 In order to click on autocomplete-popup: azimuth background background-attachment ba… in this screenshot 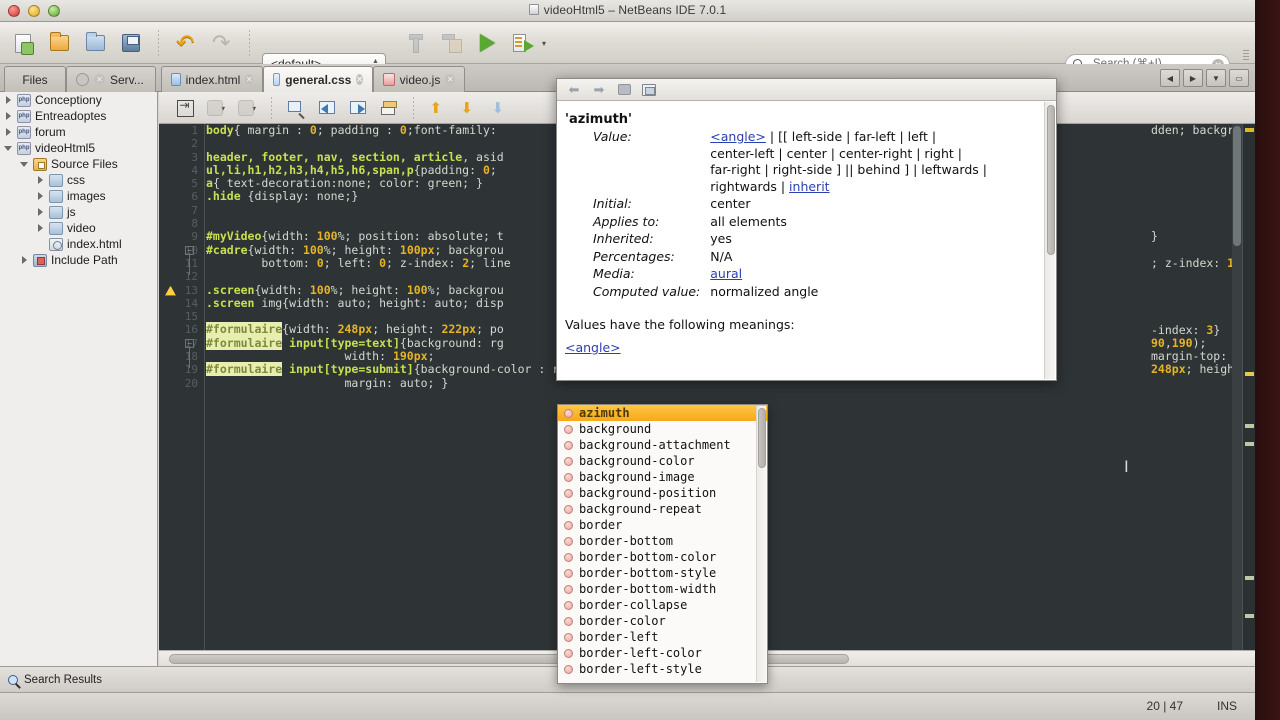, I will do `click(662, 544)`.